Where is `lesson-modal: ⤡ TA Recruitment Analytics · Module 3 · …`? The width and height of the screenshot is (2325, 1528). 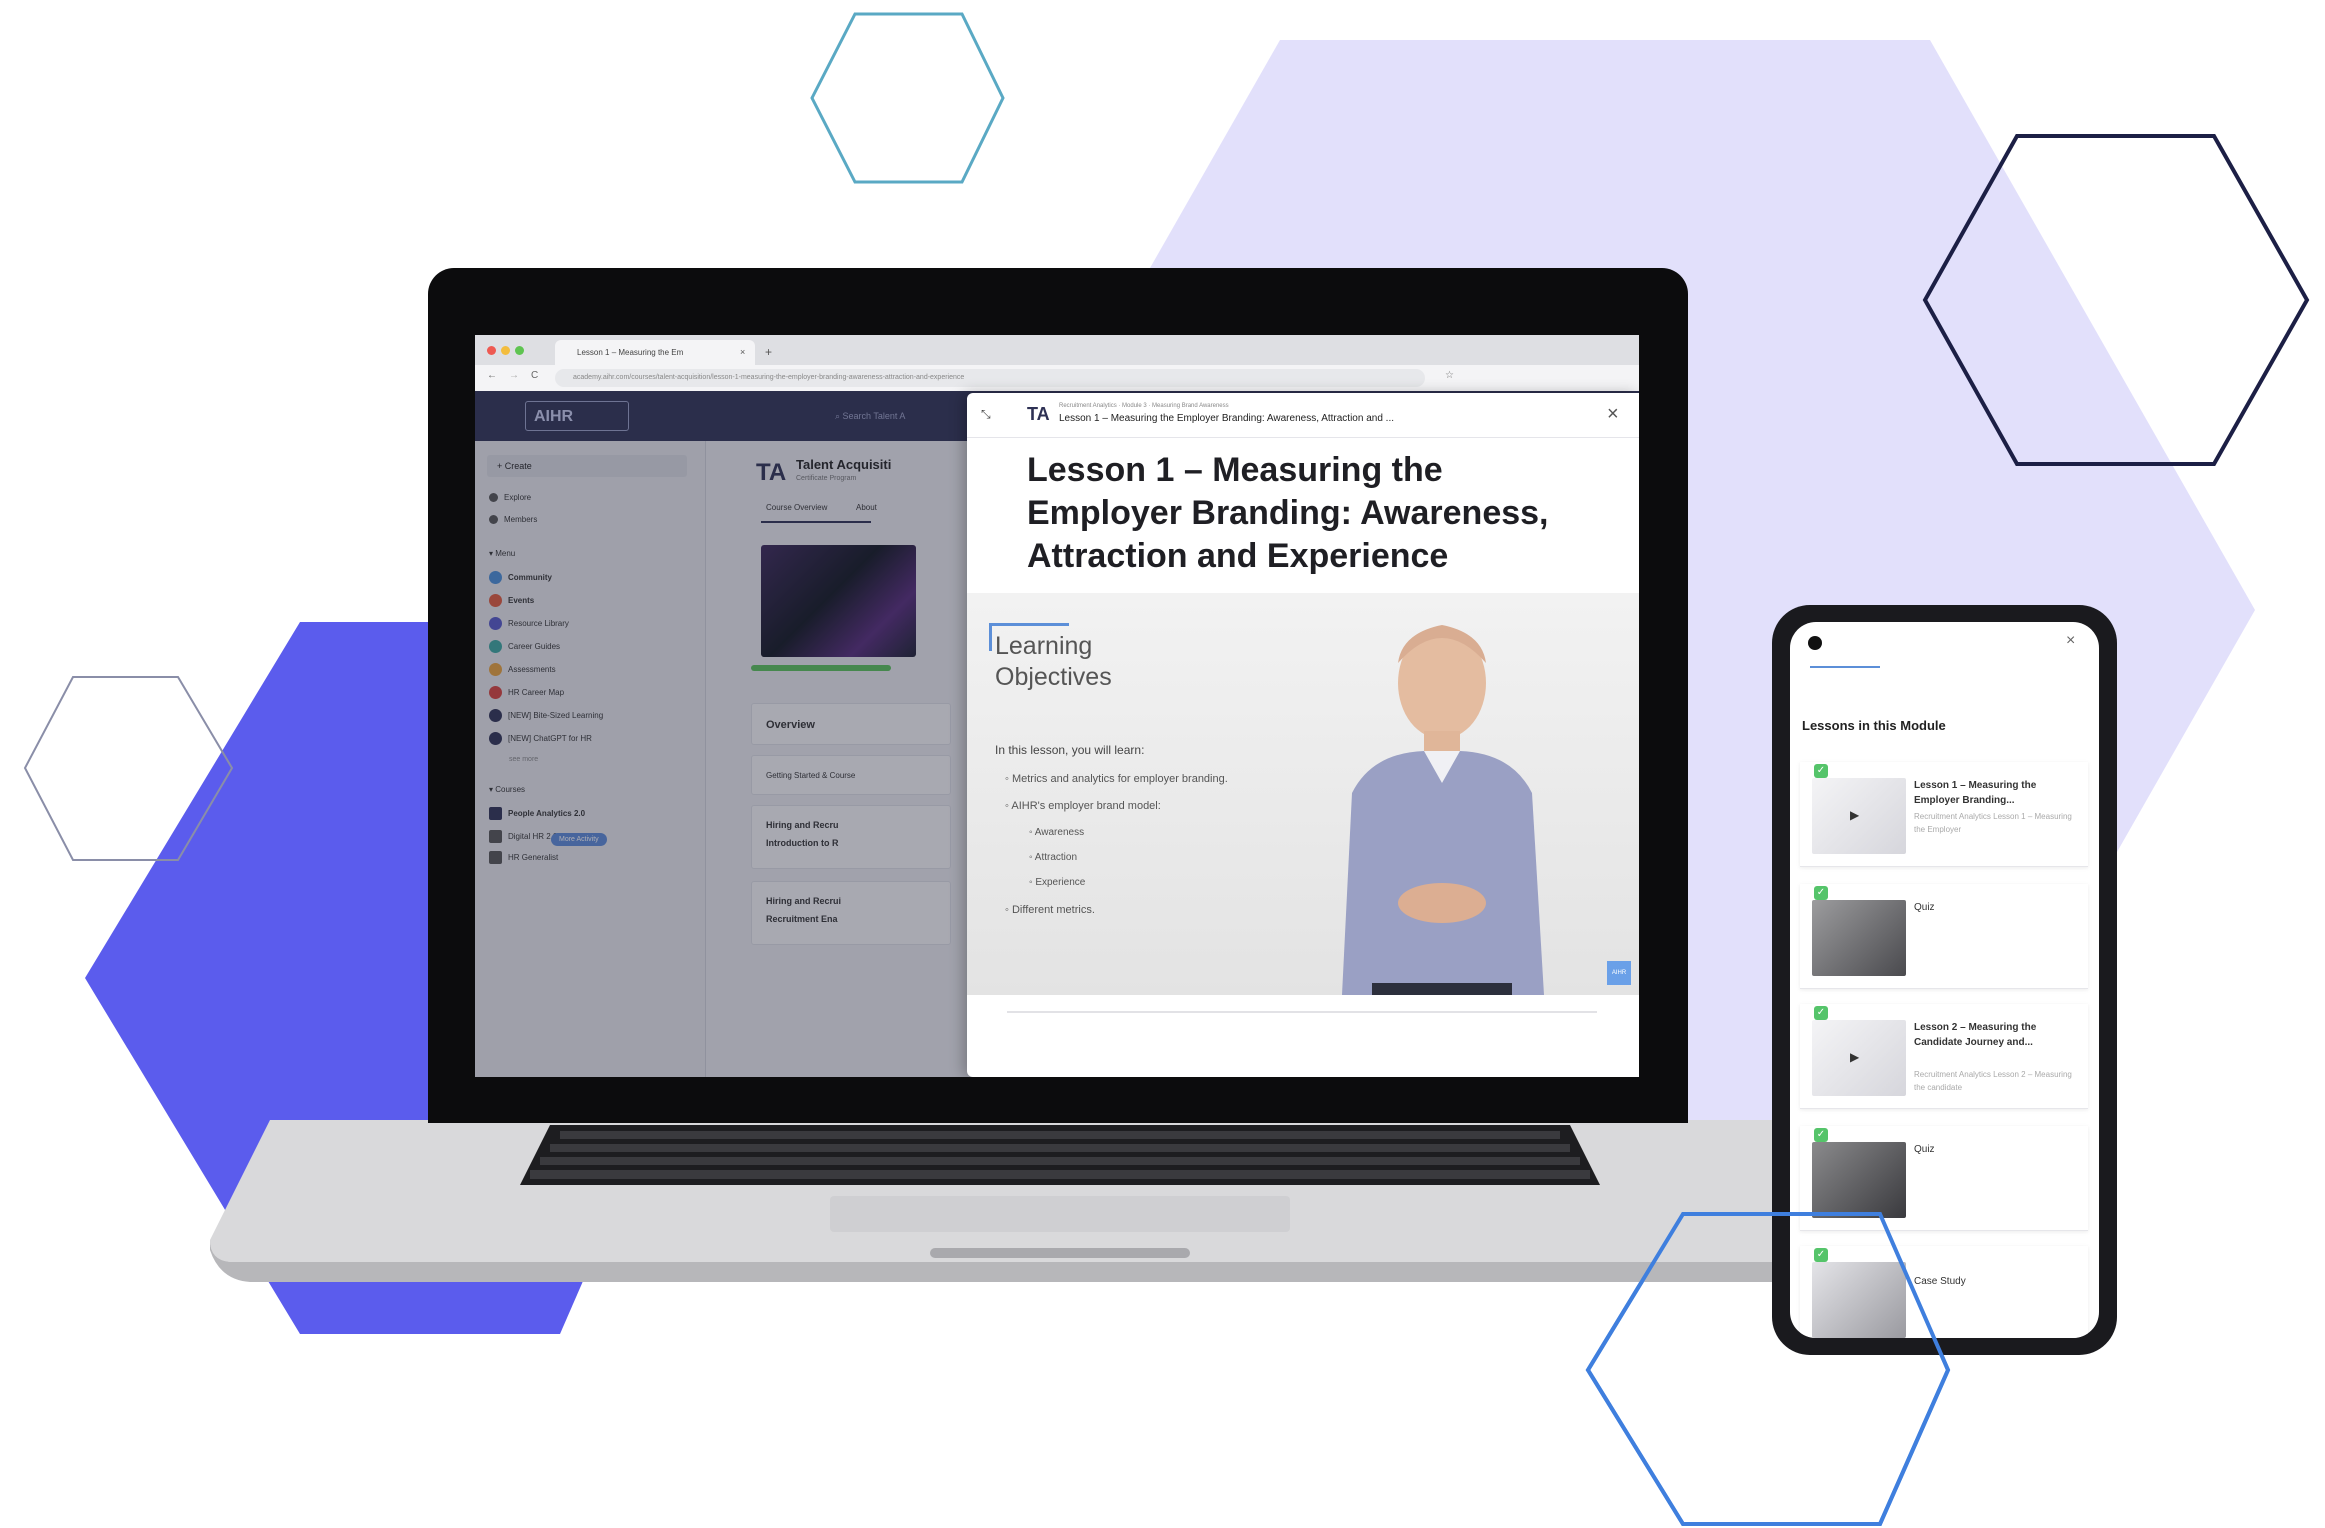 lesson-modal: ⤡ TA Recruitment Analytics · Module 3 · … is located at coordinates (1303, 735).